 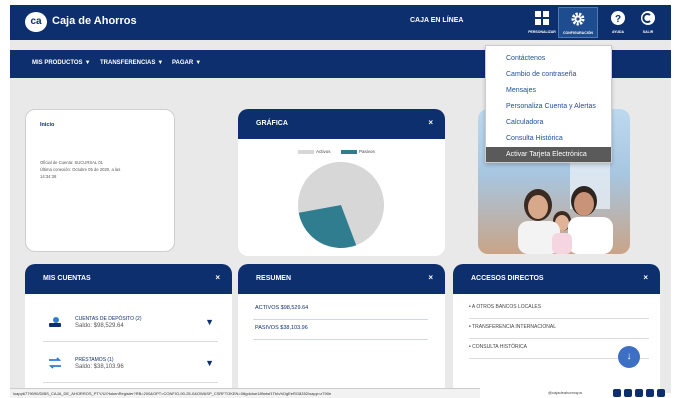 What do you see at coordinates (55, 363) in the screenshot?
I see `loan-icon` at bounding box center [55, 363].